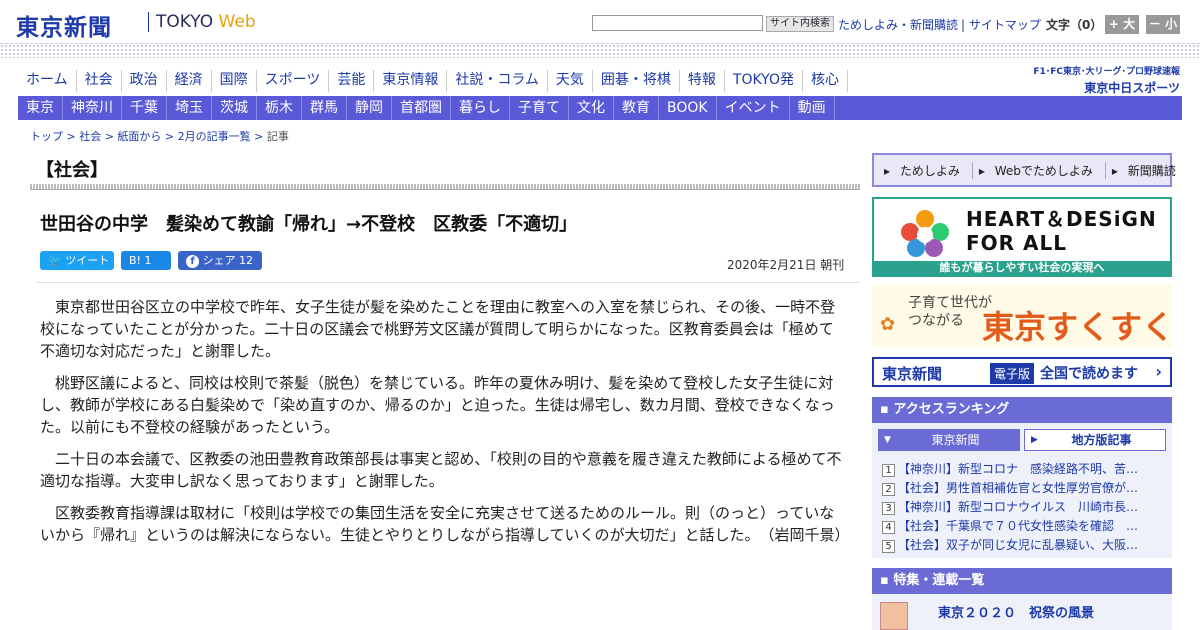 The image size is (1200, 630). Describe the element at coordinates (189, 108) in the screenshot. I see `region-saitama: 埼玉` at that location.